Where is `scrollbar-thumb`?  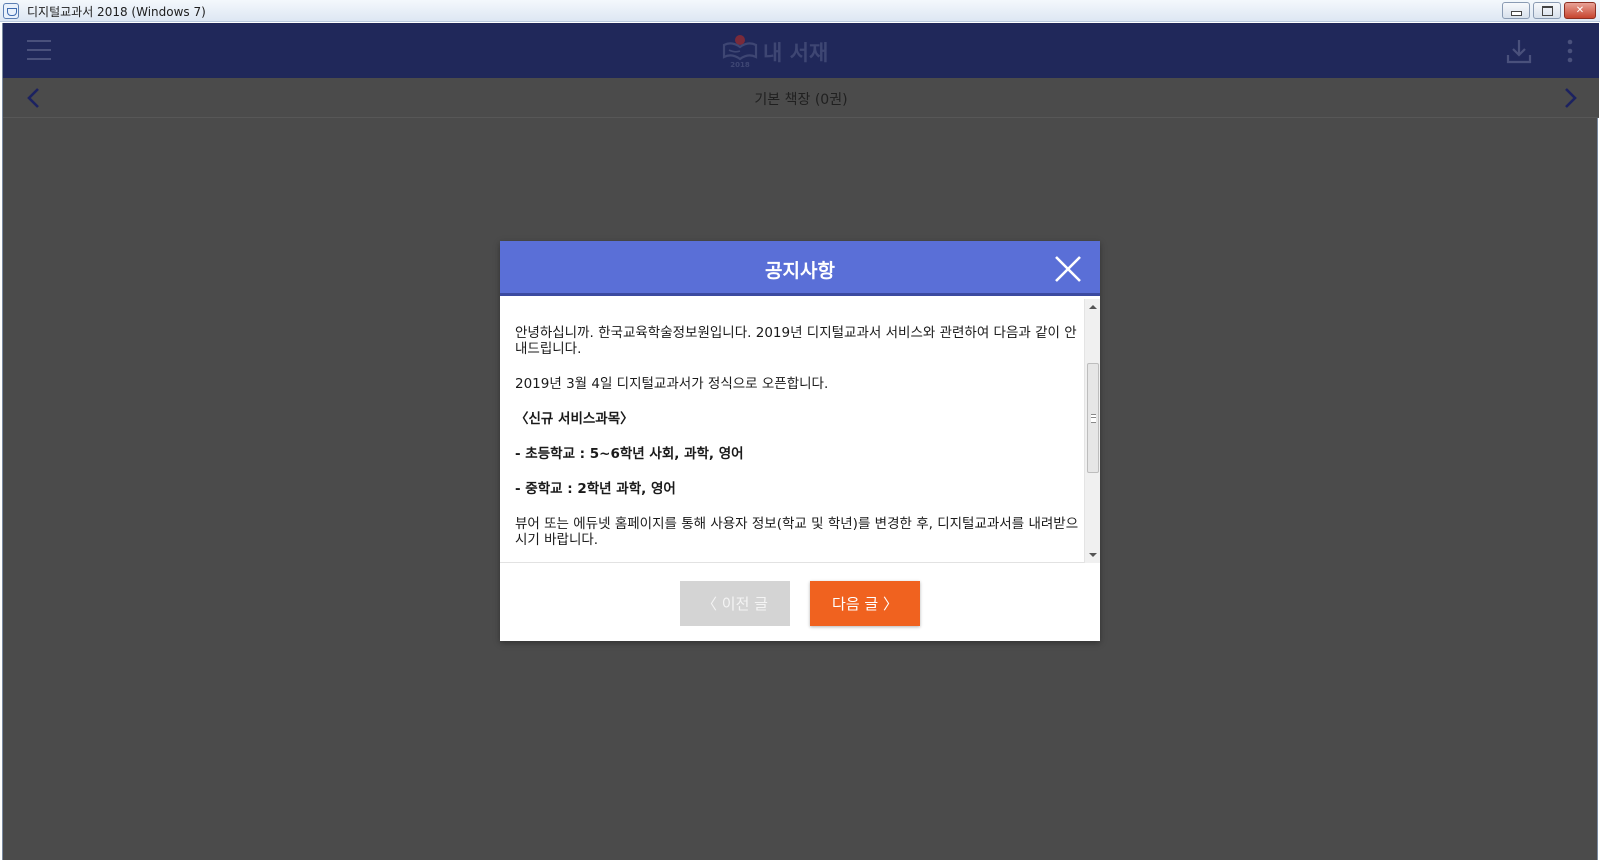 scrollbar-thumb is located at coordinates (1093, 418).